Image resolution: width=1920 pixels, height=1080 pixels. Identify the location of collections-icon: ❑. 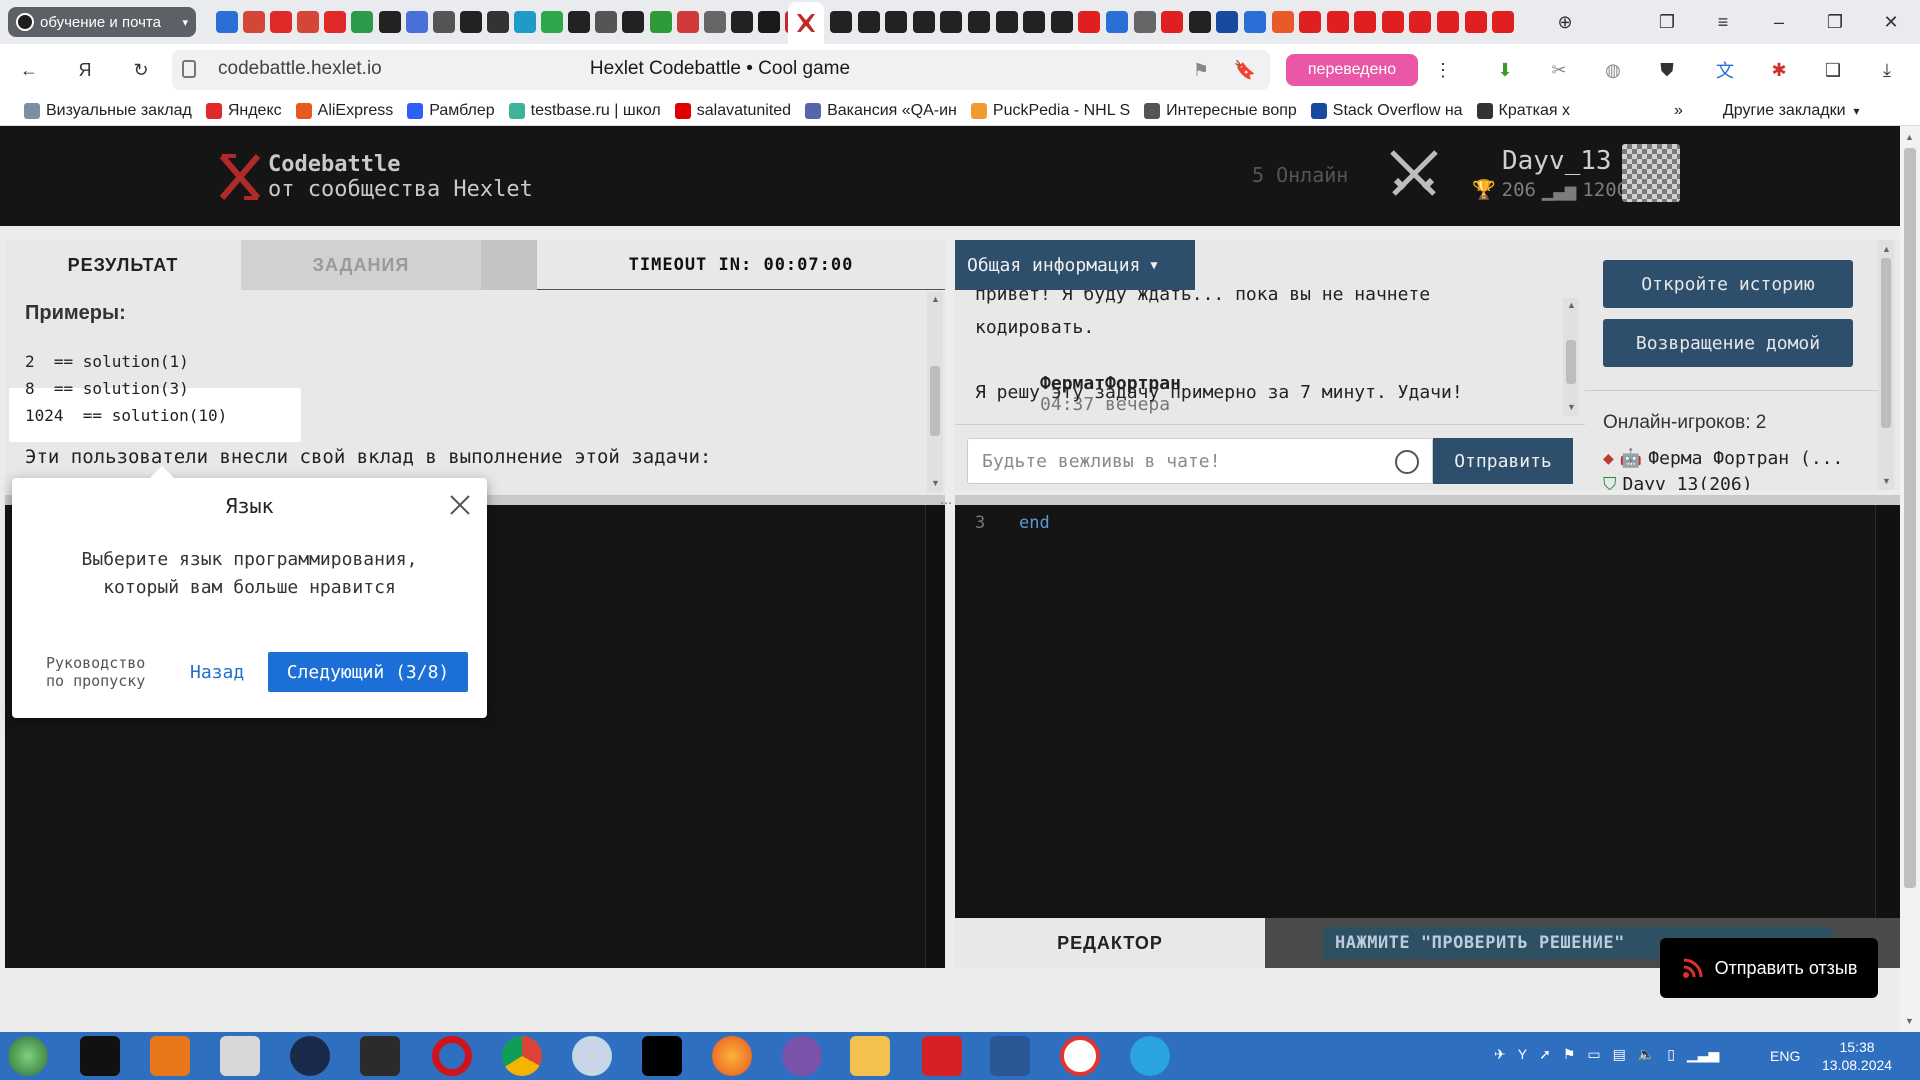
(1833, 70).